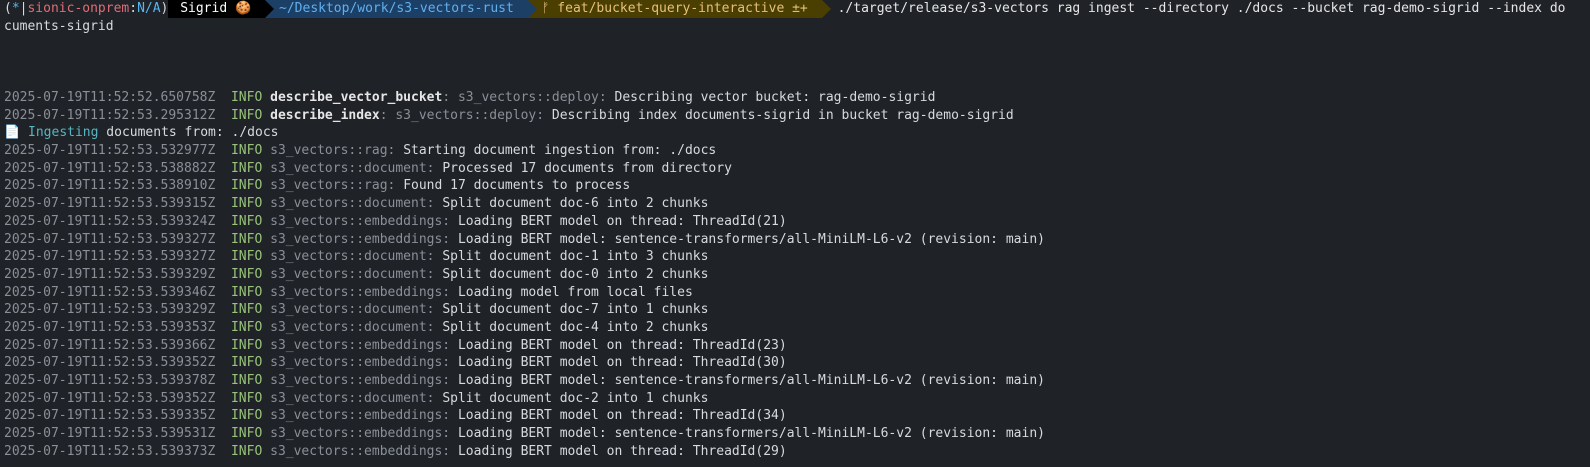  I want to click on kube-context: (*|sionic-onprem:N/A), so click(86, 8).